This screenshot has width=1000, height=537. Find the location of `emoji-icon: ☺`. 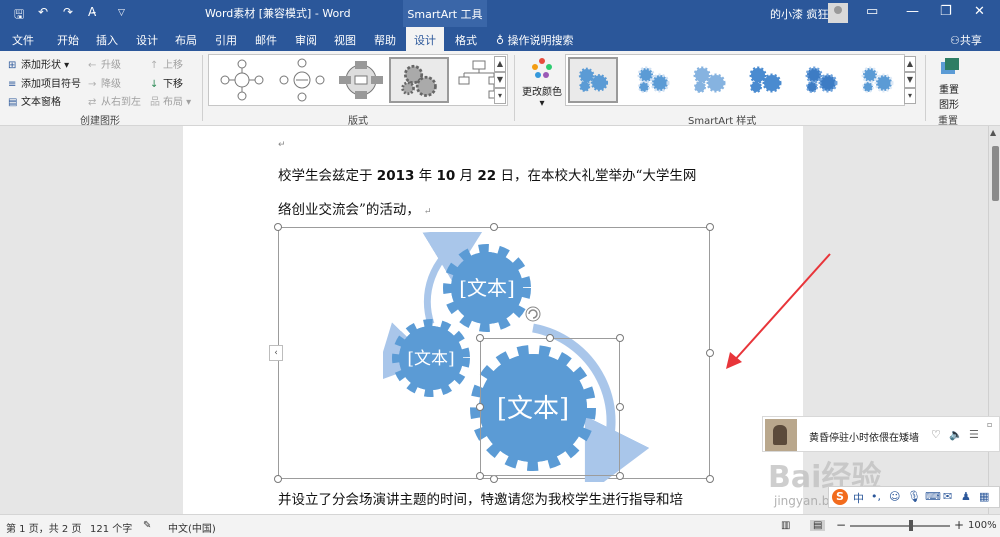

emoji-icon: ☺ is located at coordinates (894, 496).